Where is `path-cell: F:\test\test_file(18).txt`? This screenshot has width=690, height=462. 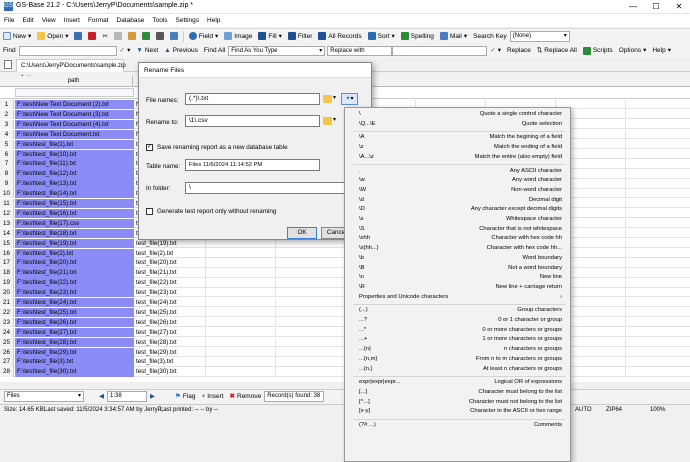
path-cell: F:\test\test_file(18).txt is located at coordinates (74, 233).